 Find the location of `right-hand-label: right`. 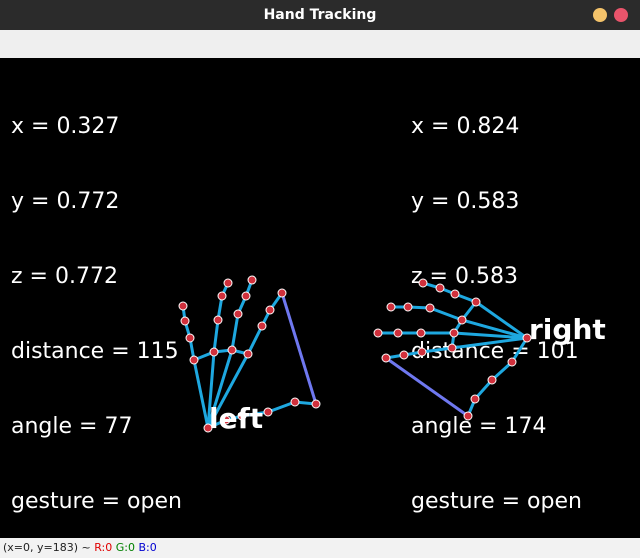

right-hand-label: right is located at coordinates (567, 329).